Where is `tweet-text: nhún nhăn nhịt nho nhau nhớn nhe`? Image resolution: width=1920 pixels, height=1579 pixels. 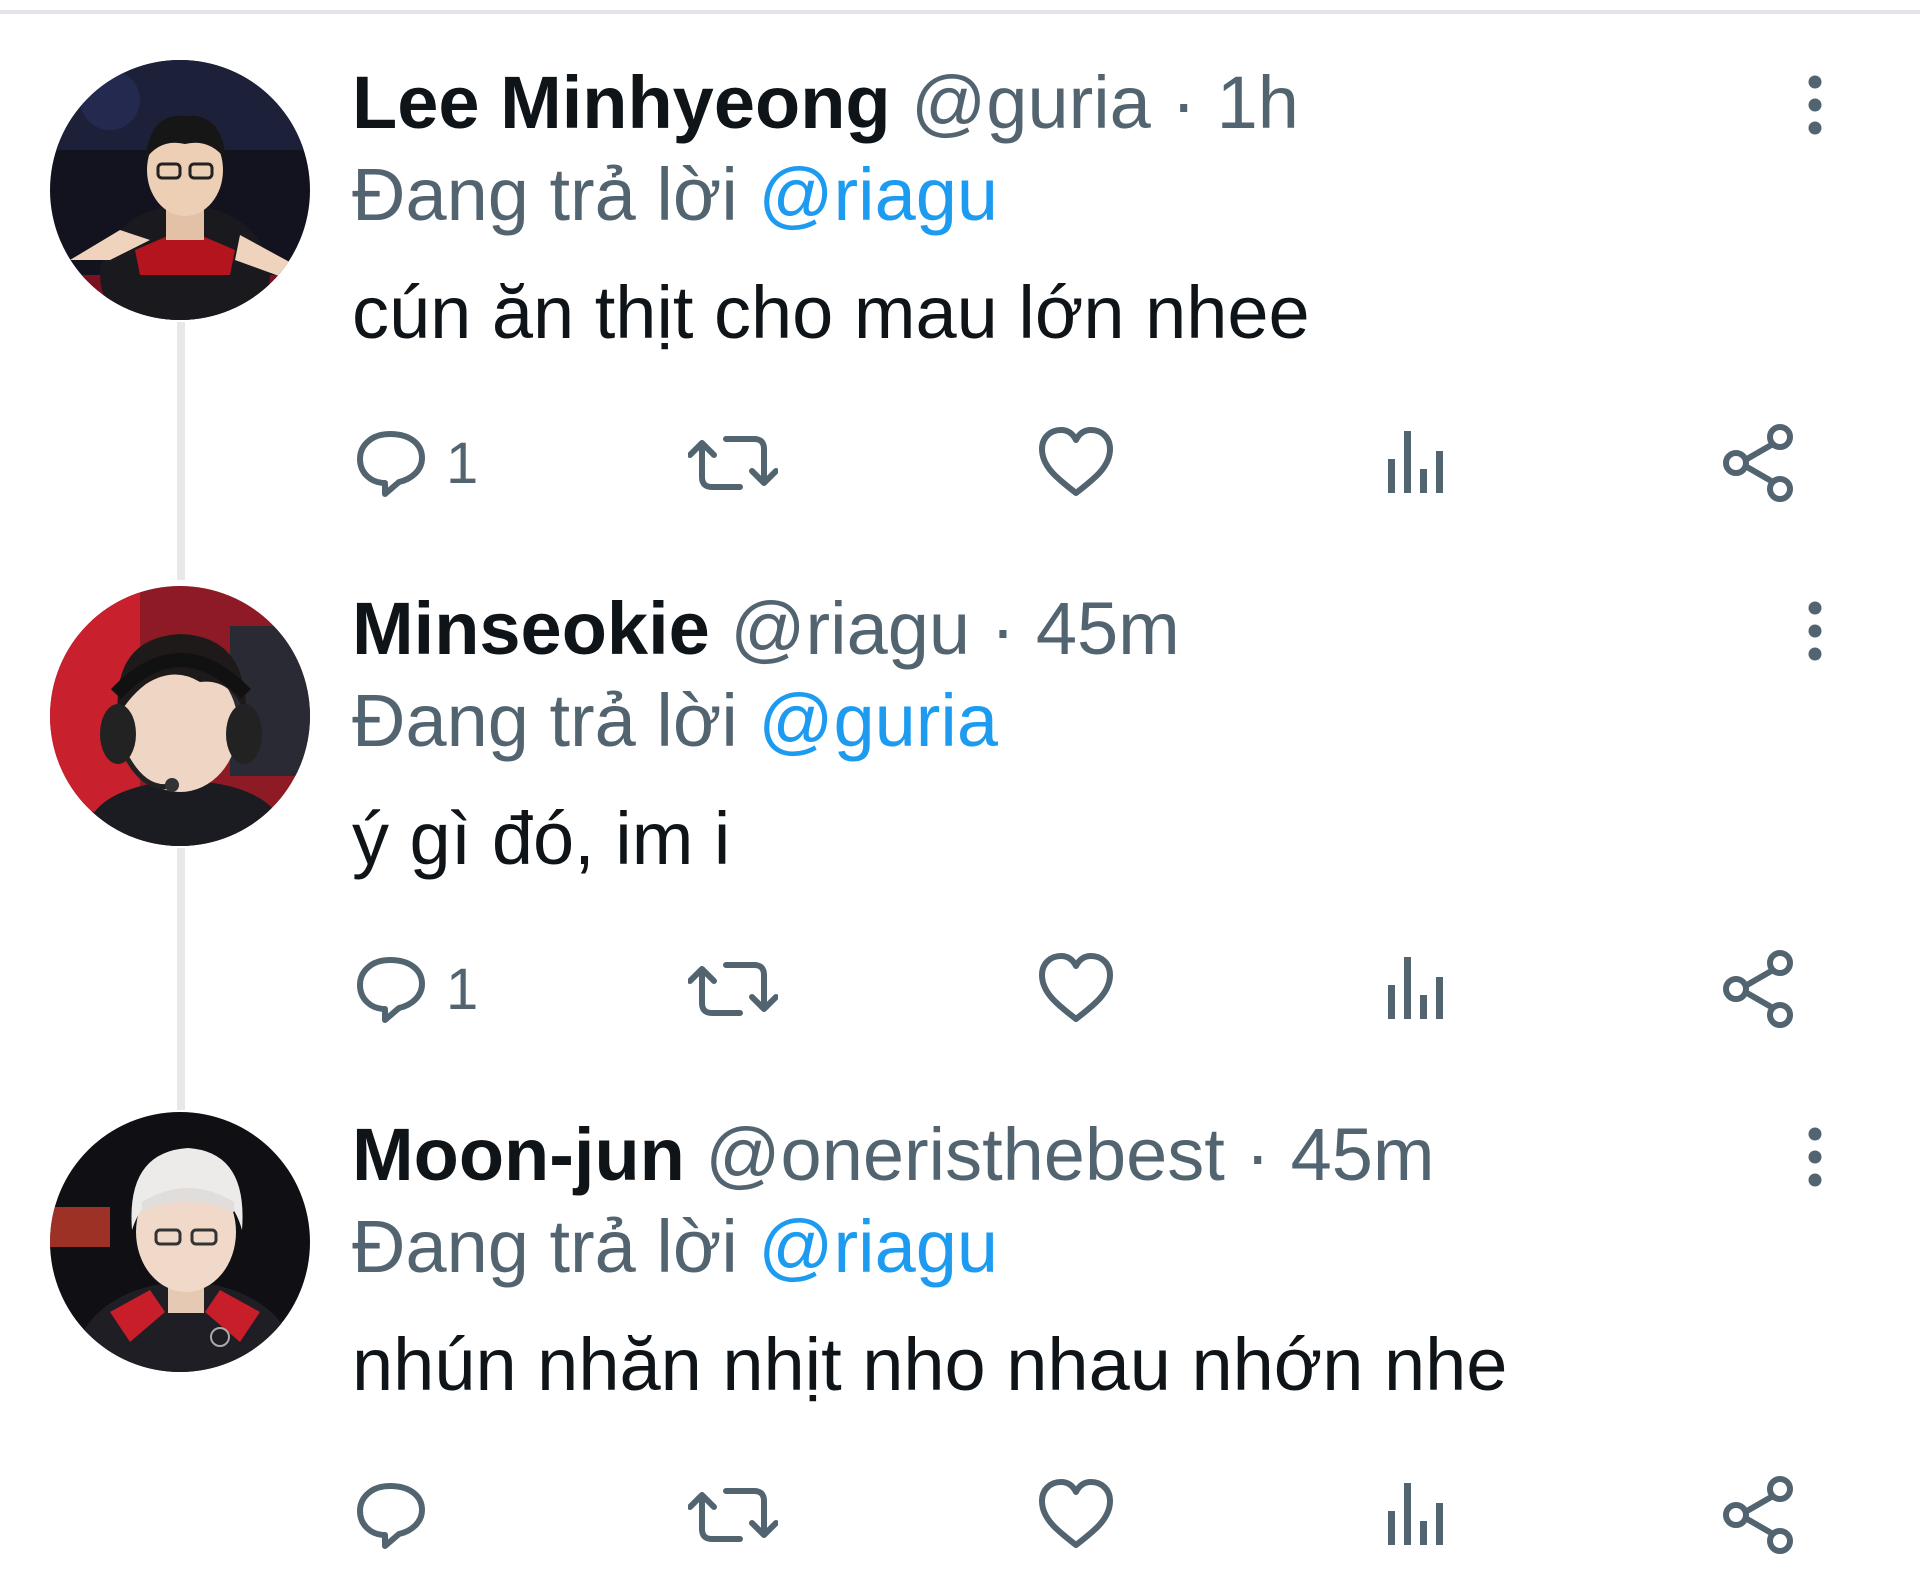 tweet-text: nhún nhăn nhịt nho nhau nhớn nhe is located at coordinates (930, 1364).